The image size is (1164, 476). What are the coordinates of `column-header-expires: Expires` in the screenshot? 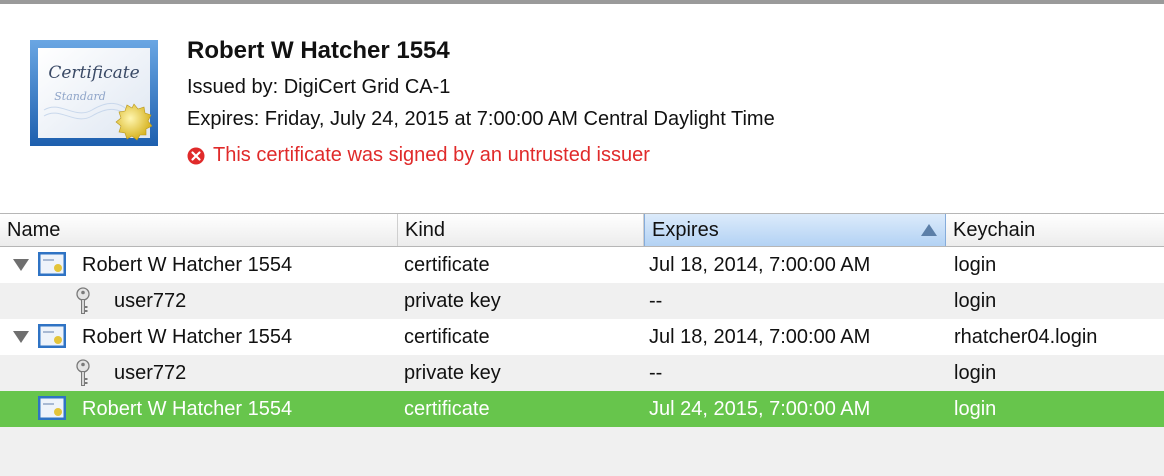 It's located at (795, 230).